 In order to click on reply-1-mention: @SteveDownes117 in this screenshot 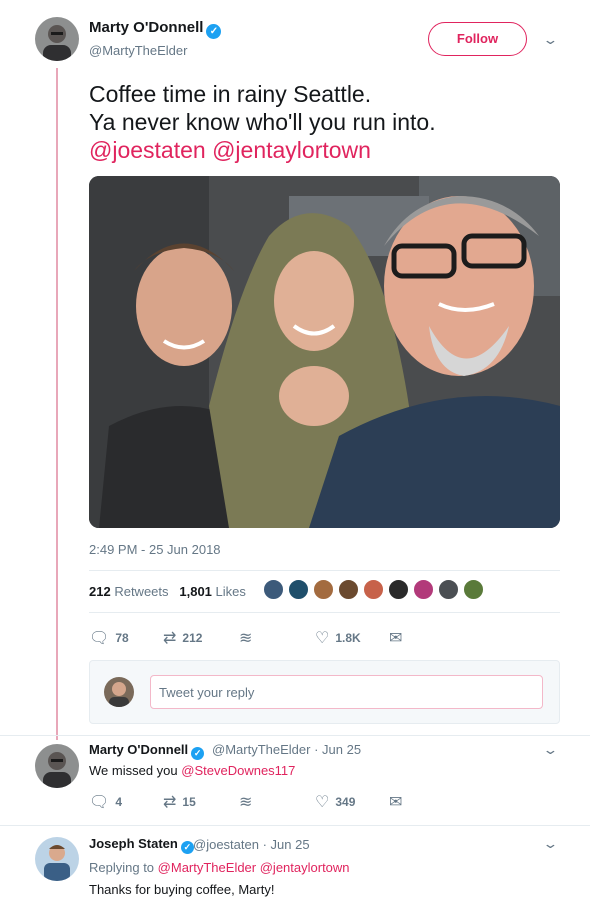, I will do `click(238, 770)`.